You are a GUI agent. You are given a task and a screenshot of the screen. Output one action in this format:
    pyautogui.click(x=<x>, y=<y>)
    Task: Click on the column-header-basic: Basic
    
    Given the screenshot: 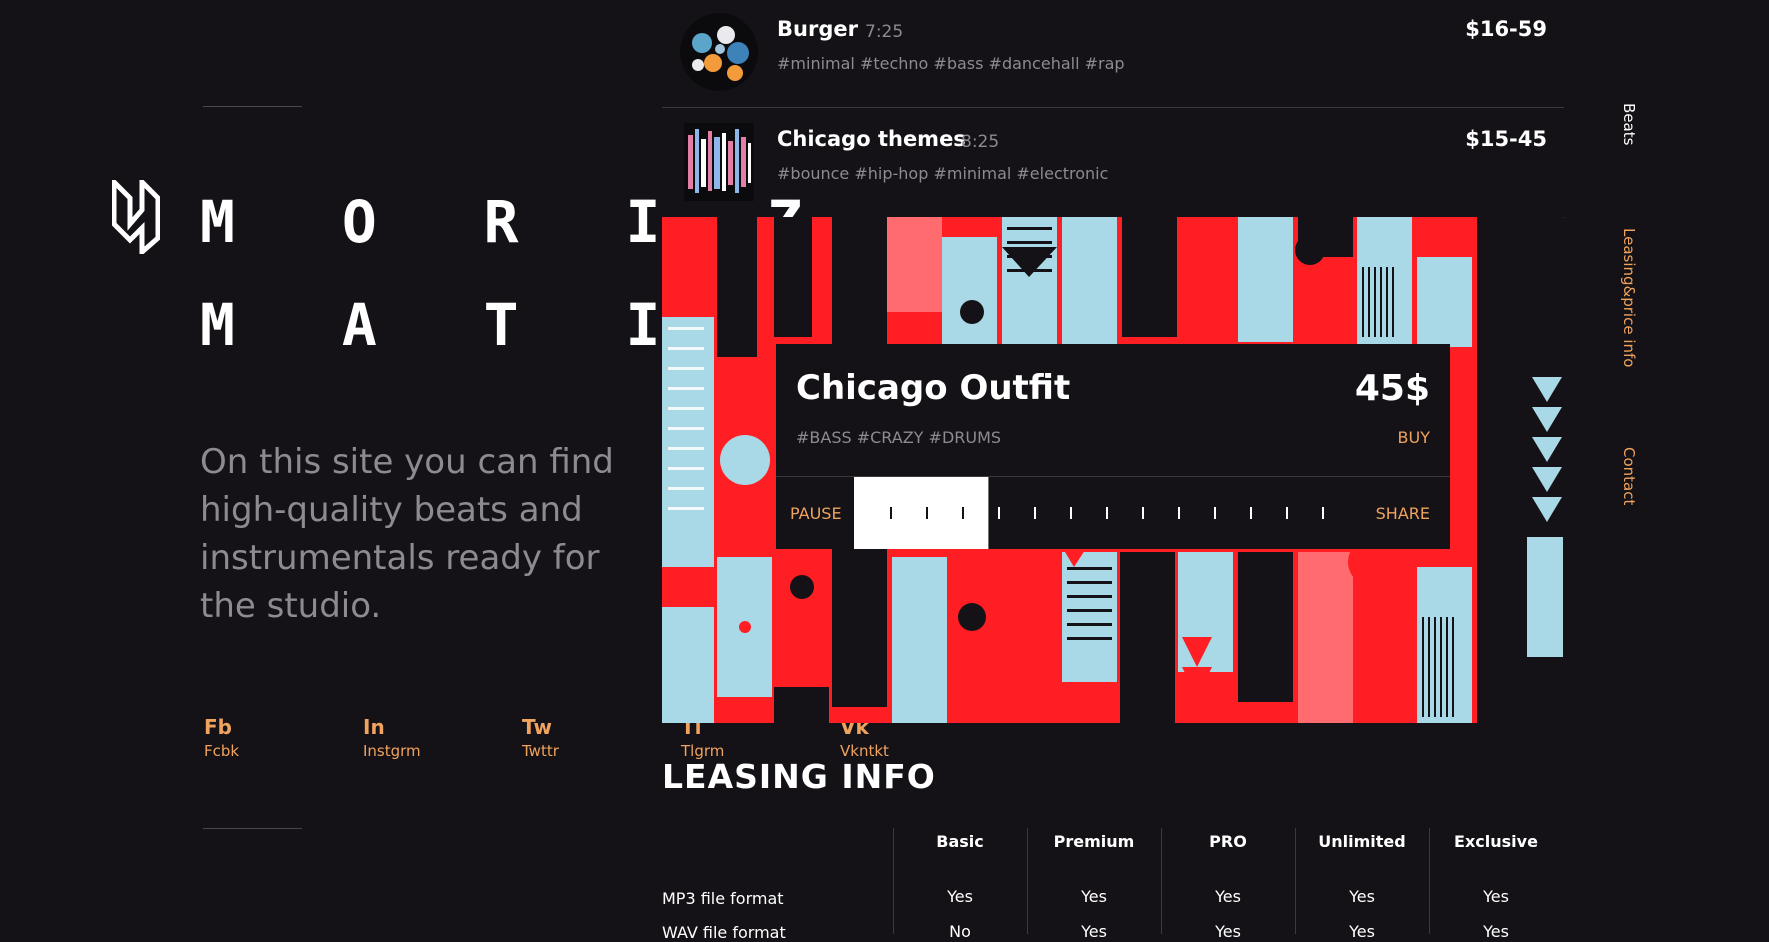 What is the action you would take?
    pyautogui.click(x=960, y=841)
    